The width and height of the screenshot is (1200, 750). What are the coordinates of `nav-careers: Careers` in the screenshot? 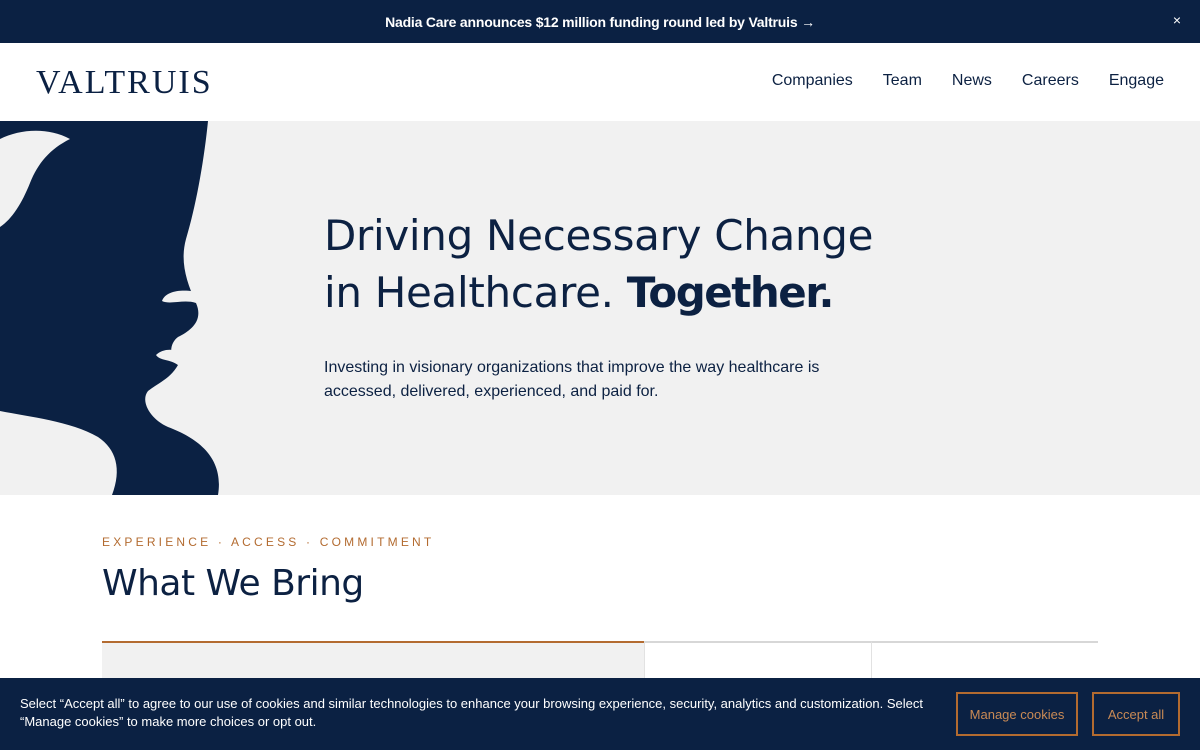 It's located at (1050, 81).